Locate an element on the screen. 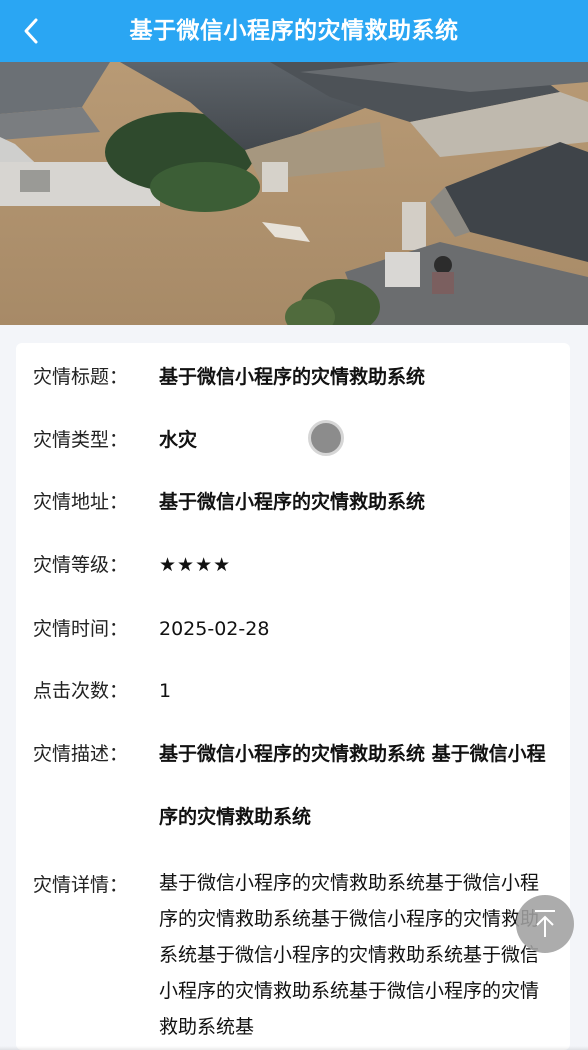 This screenshot has width=588, height=1050. detail-label: 灾情详情： is located at coordinates (81, 885).